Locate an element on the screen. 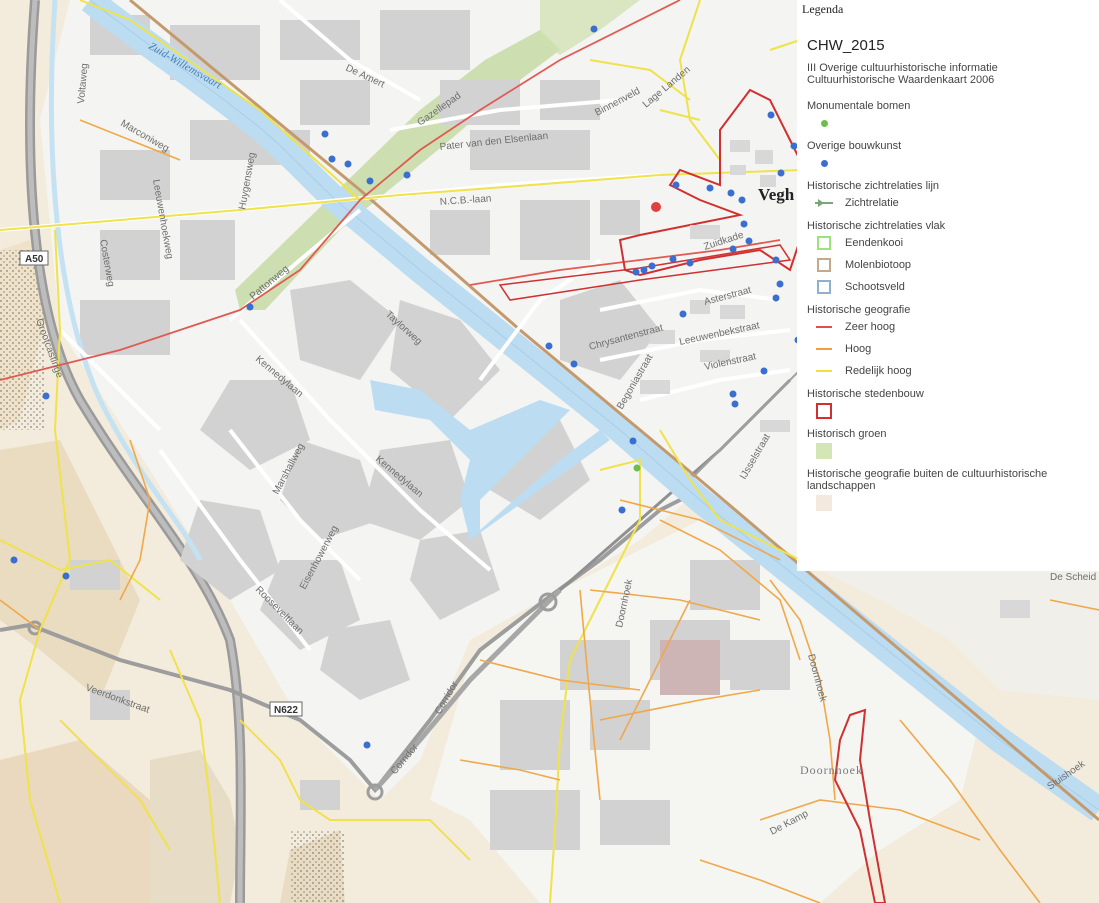 Image resolution: width=1099 pixels, height=903 pixels. shield-a50: A50 is located at coordinates (34, 258).